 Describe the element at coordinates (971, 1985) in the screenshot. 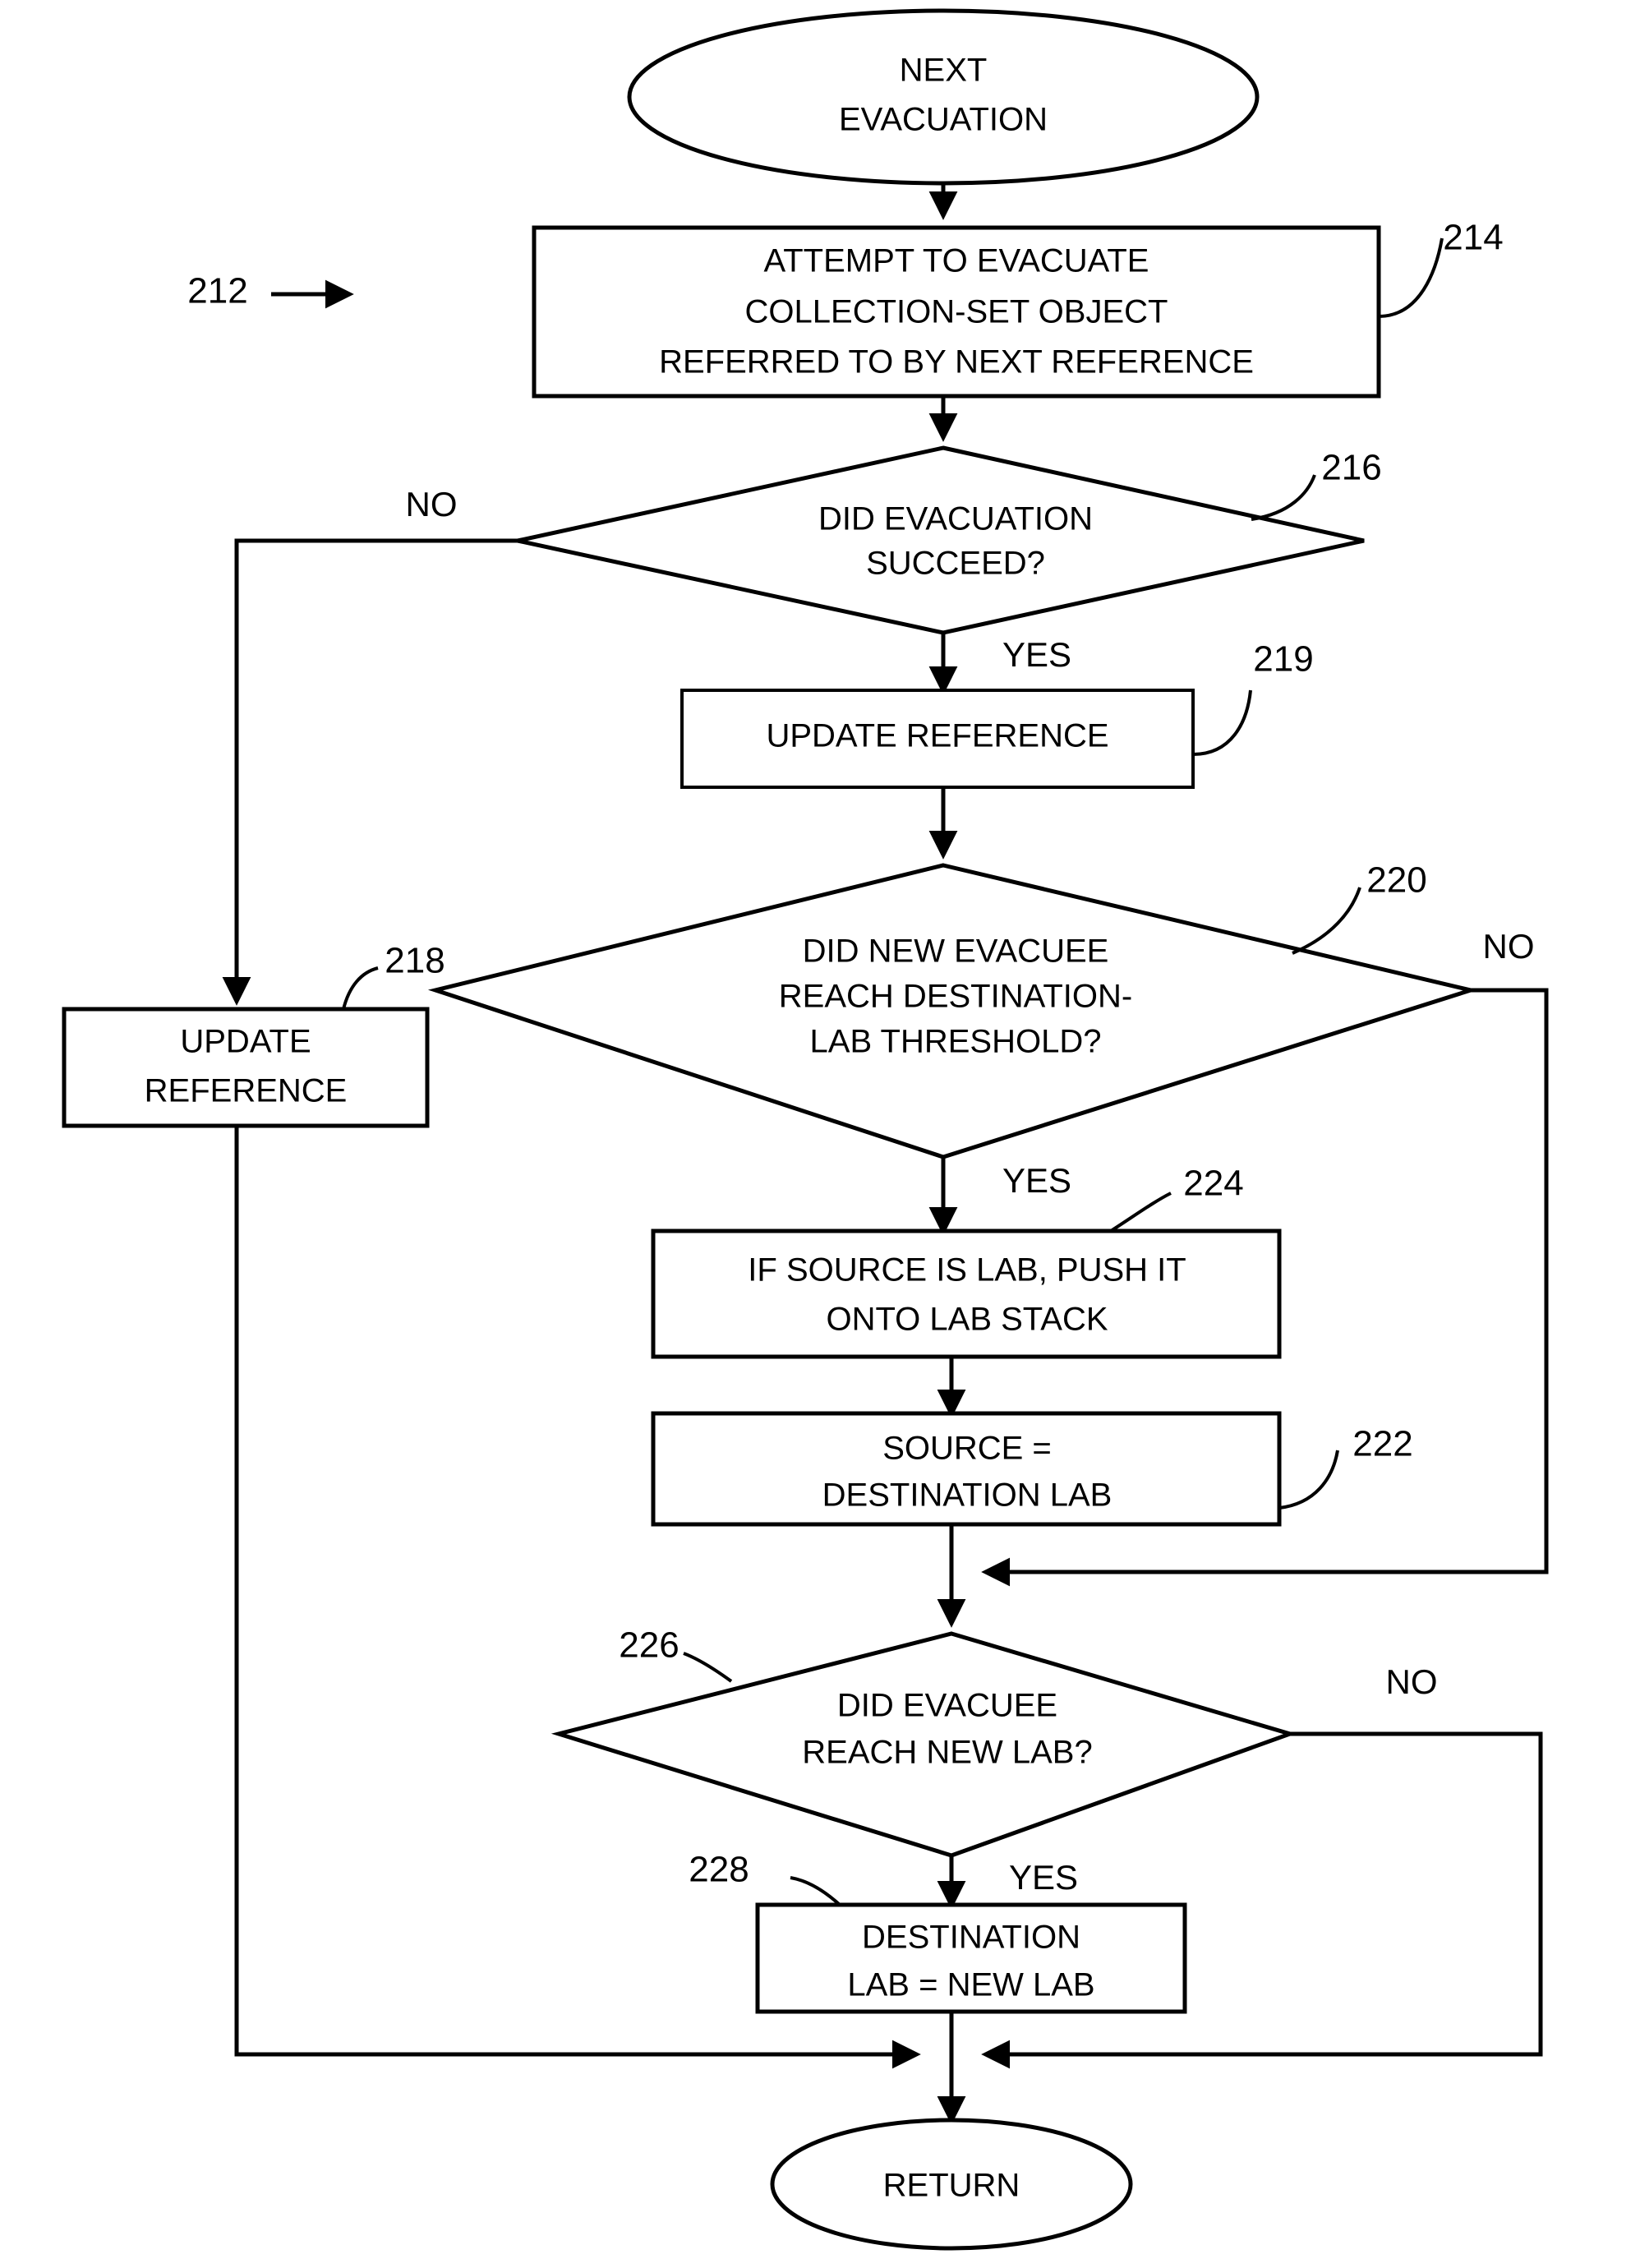

I see `dest228-line2: LAB = NEW LAB` at that location.